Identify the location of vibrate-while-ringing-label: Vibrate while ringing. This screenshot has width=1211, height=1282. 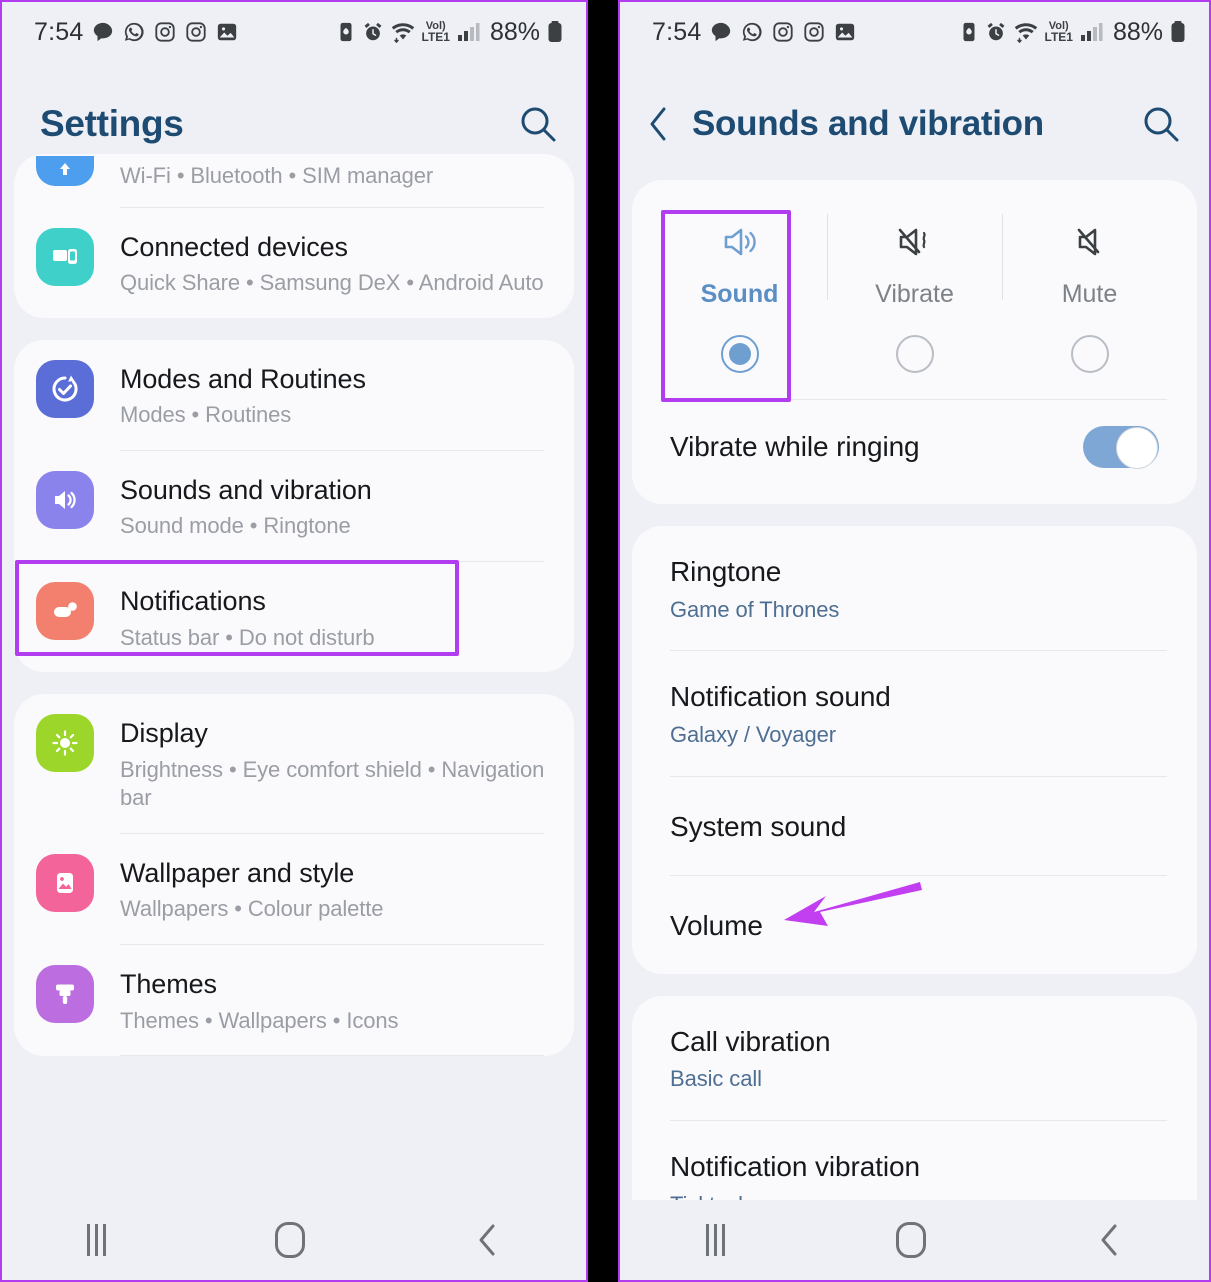
(795, 447).